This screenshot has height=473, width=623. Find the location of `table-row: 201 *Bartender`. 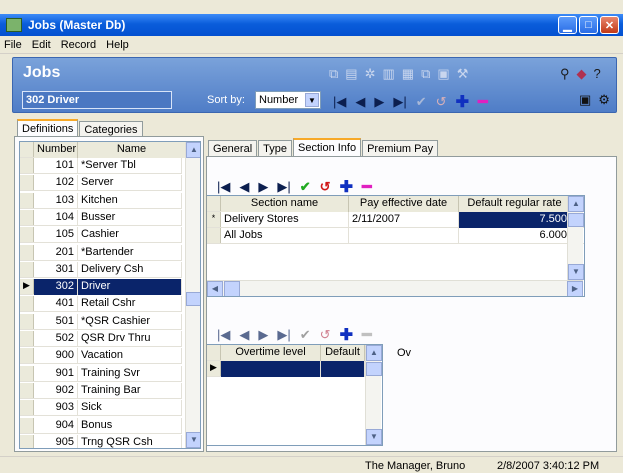

table-row: 201 *Bartender is located at coordinates (101, 252).